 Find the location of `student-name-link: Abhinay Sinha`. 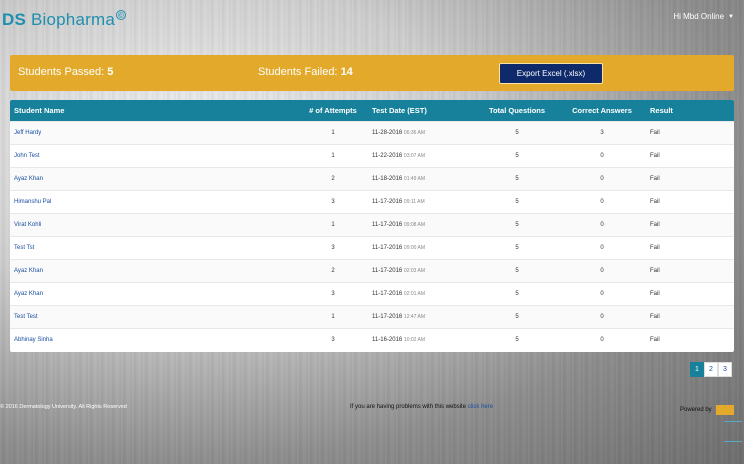

student-name-link: Abhinay Sinha is located at coordinates (154, 339).